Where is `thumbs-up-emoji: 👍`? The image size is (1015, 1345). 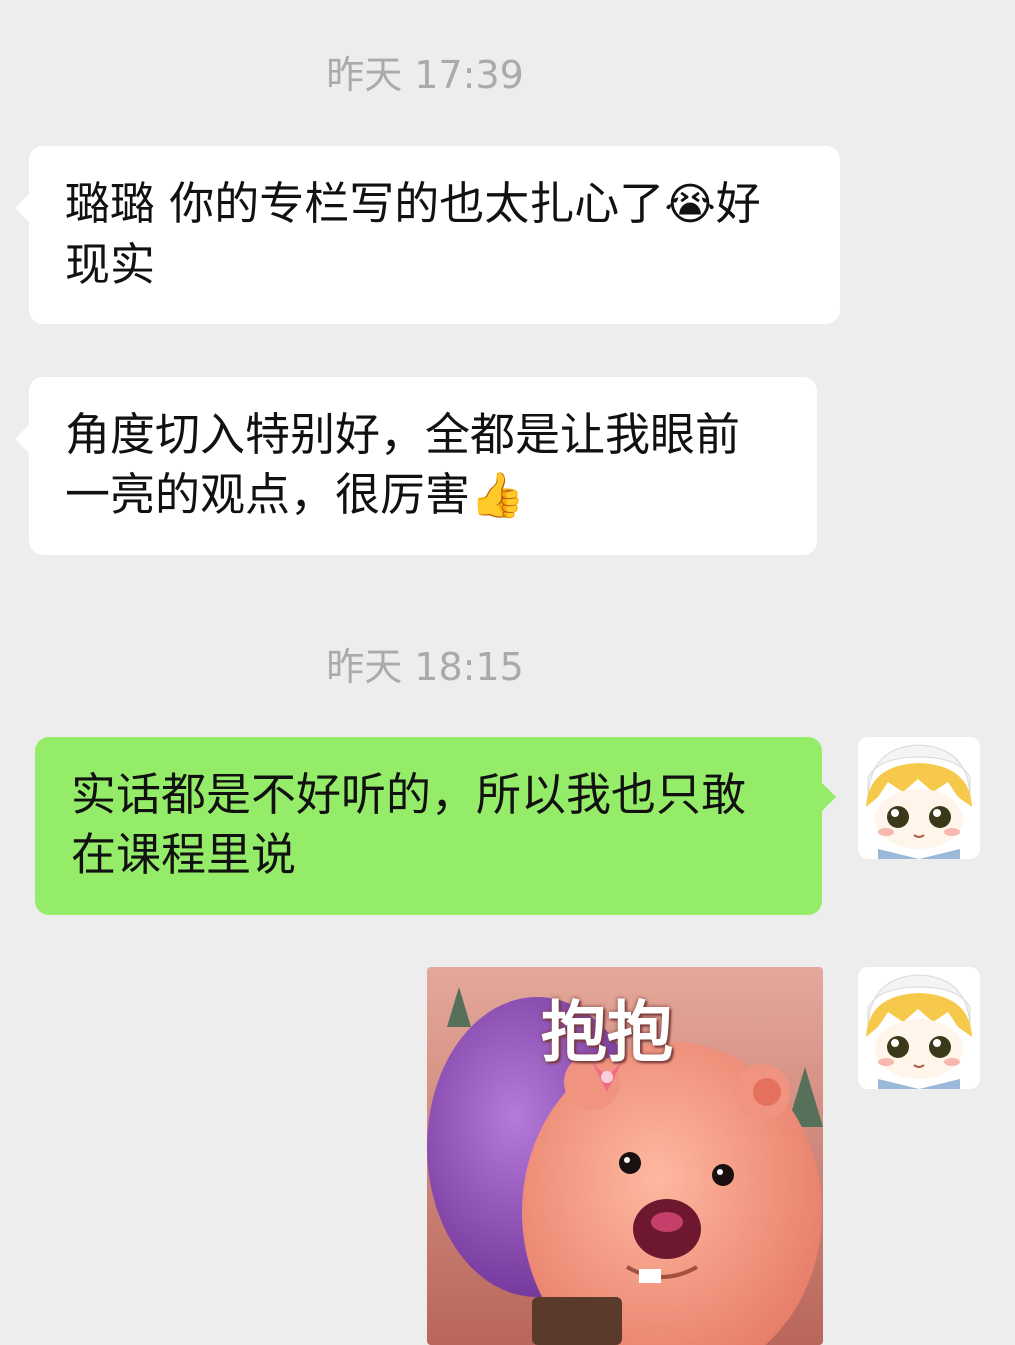 thumbs-up-emoji: 👍 is located at coordinates (497, 495).